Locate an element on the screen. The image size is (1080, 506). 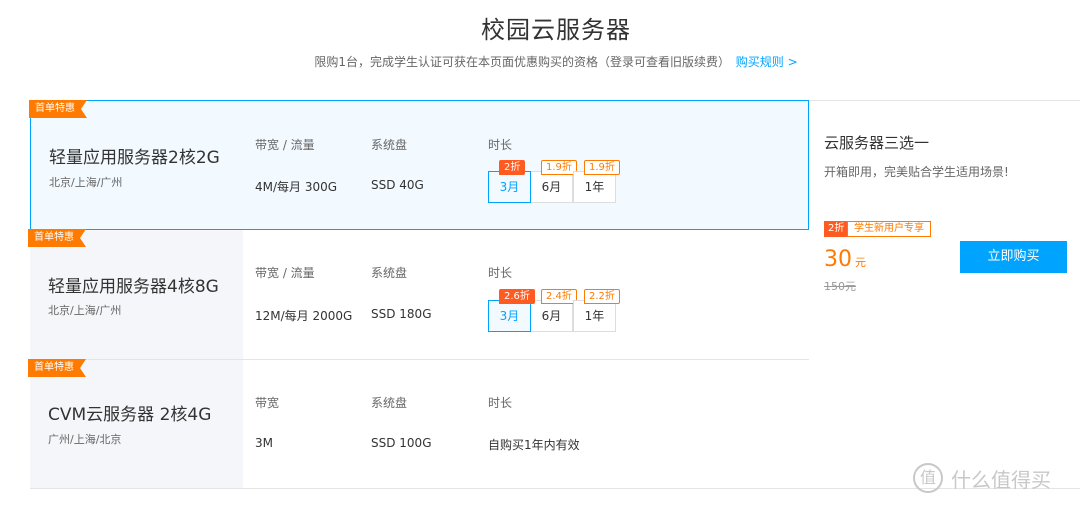
product-region: 广州/上海/北京 is located at coordinates (85, 439).